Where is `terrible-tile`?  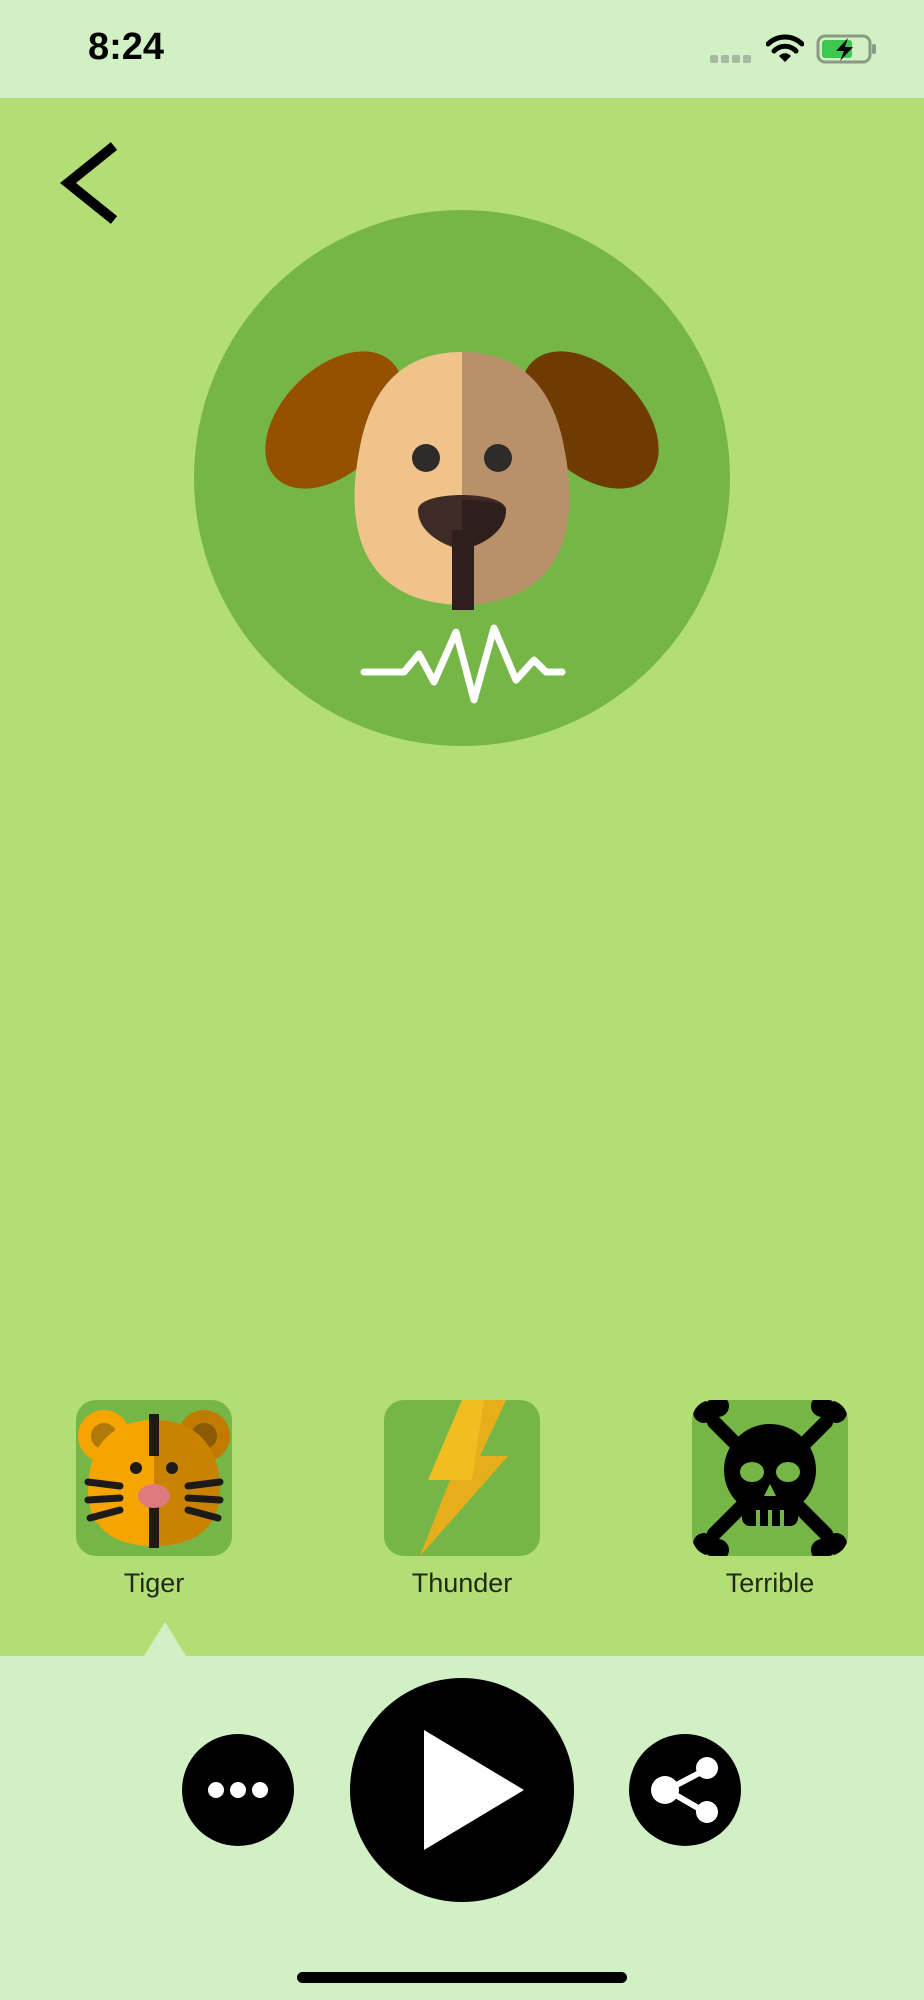
terrible-tile is located at coordinates (770, 1478).